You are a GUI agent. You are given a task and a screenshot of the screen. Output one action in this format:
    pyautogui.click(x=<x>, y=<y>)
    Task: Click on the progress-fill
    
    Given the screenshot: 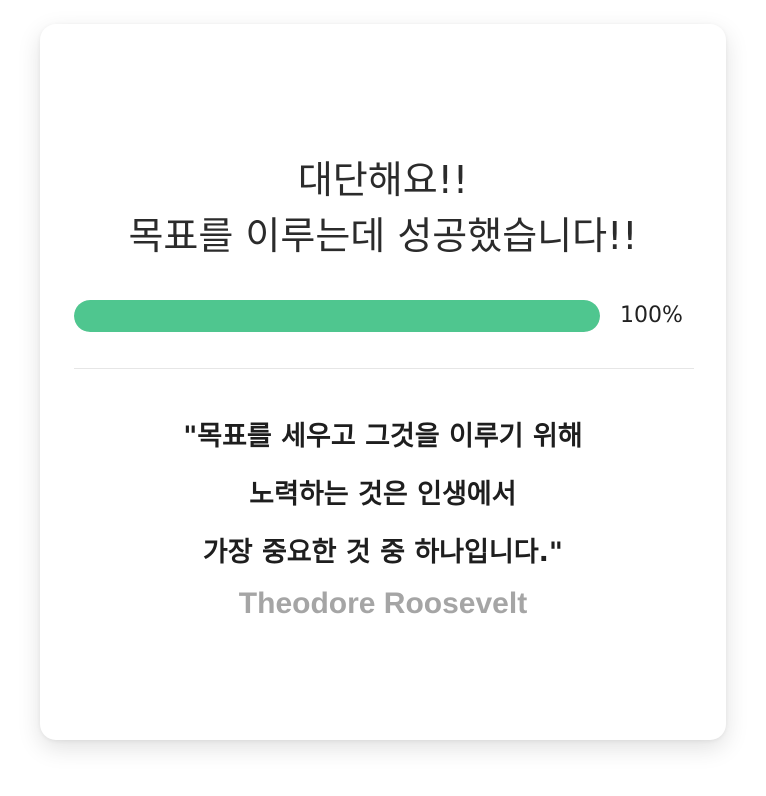 What is the action you would take?
    pyautogui.click(x=337, y=316)
    